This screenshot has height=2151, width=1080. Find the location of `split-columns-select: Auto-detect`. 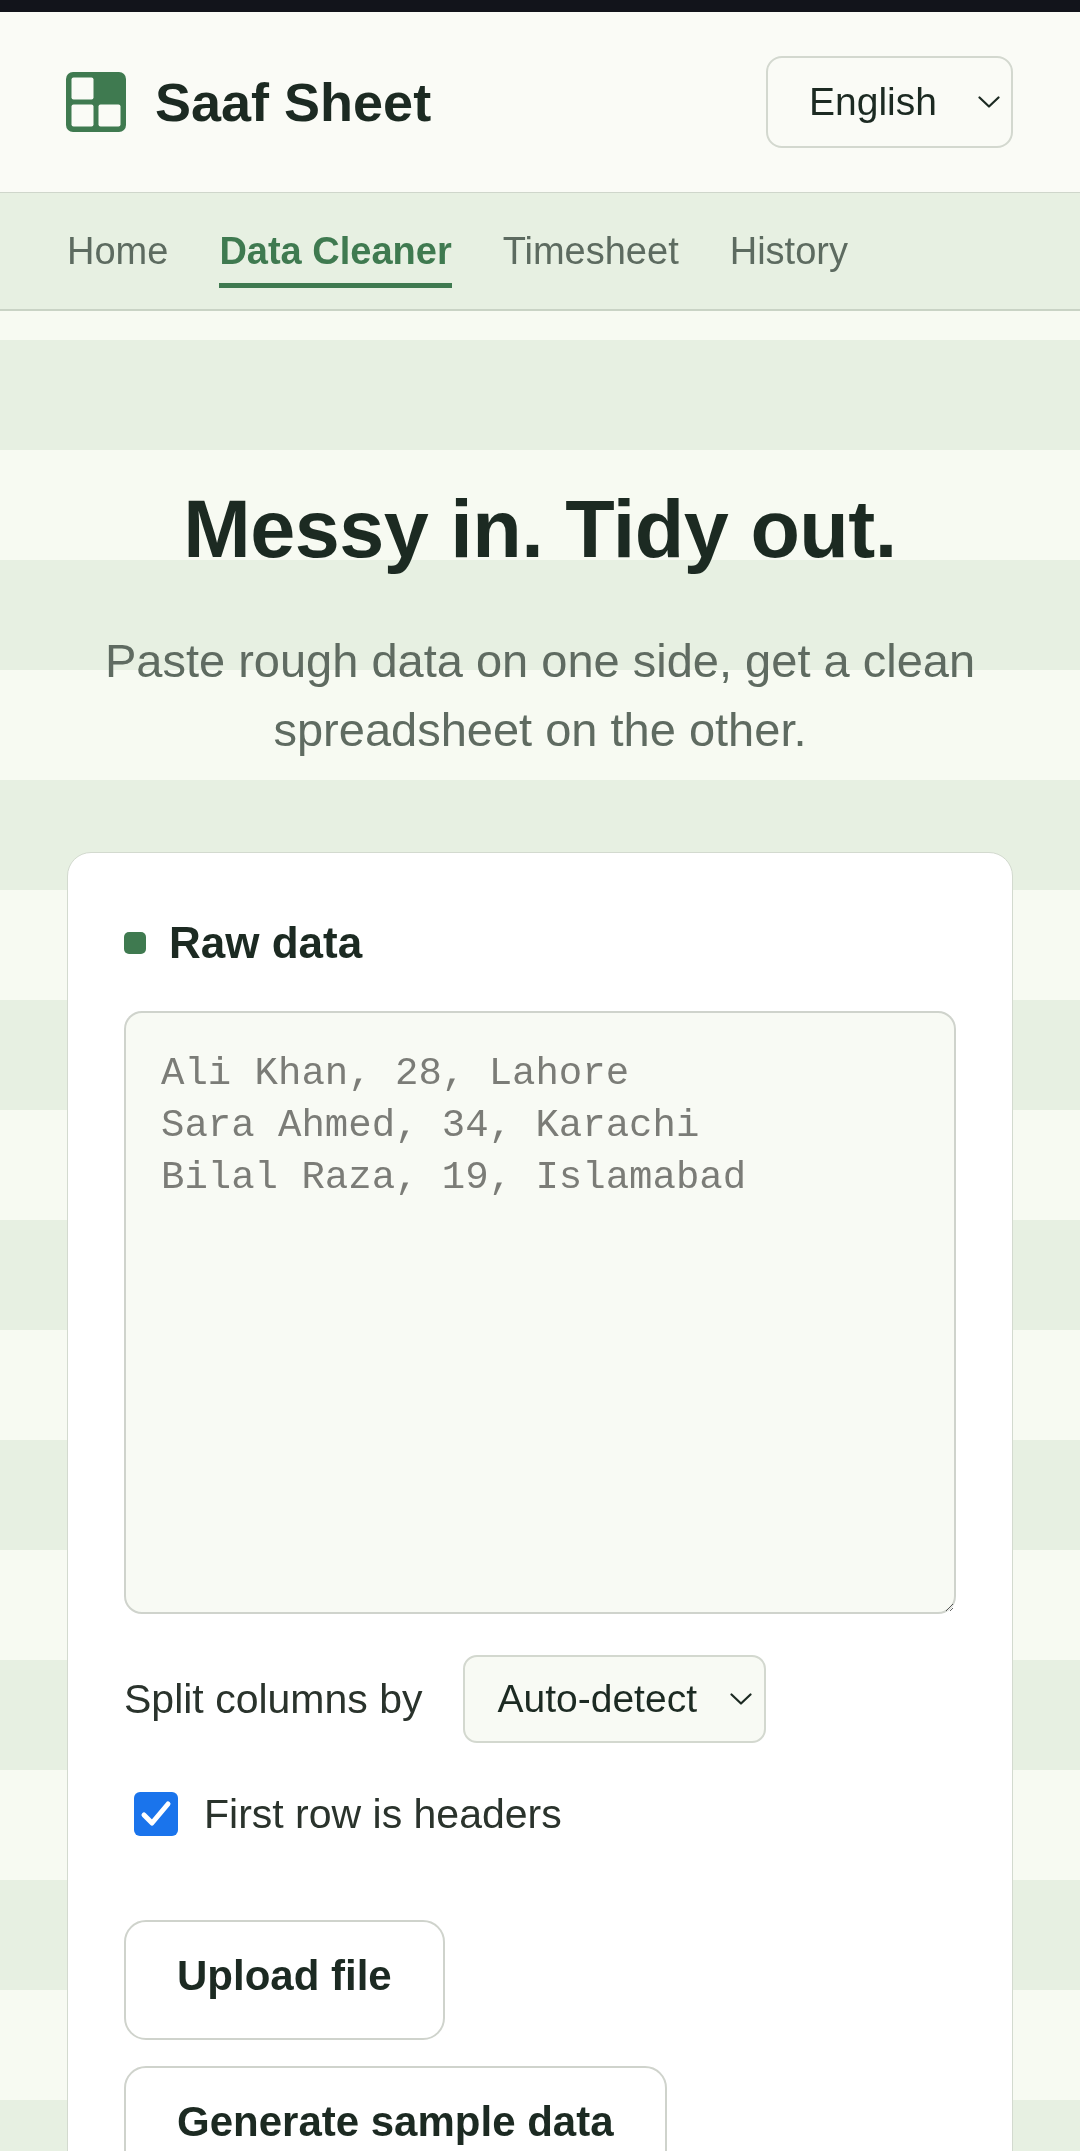

split-columns-select: Auto-detect is located at coordinates (614, 1699).